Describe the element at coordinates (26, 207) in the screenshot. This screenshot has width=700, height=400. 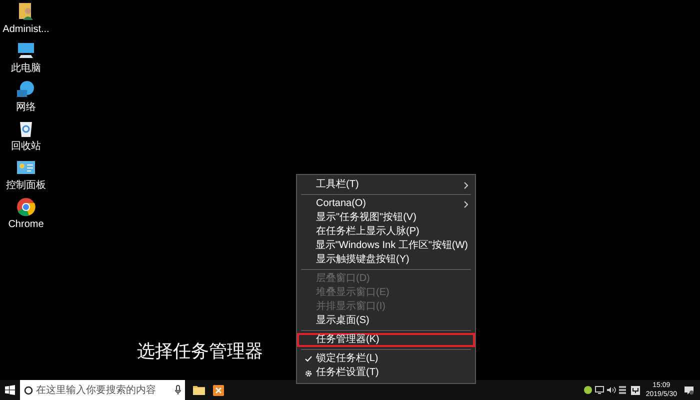
I see `chrome-icon` at that location.